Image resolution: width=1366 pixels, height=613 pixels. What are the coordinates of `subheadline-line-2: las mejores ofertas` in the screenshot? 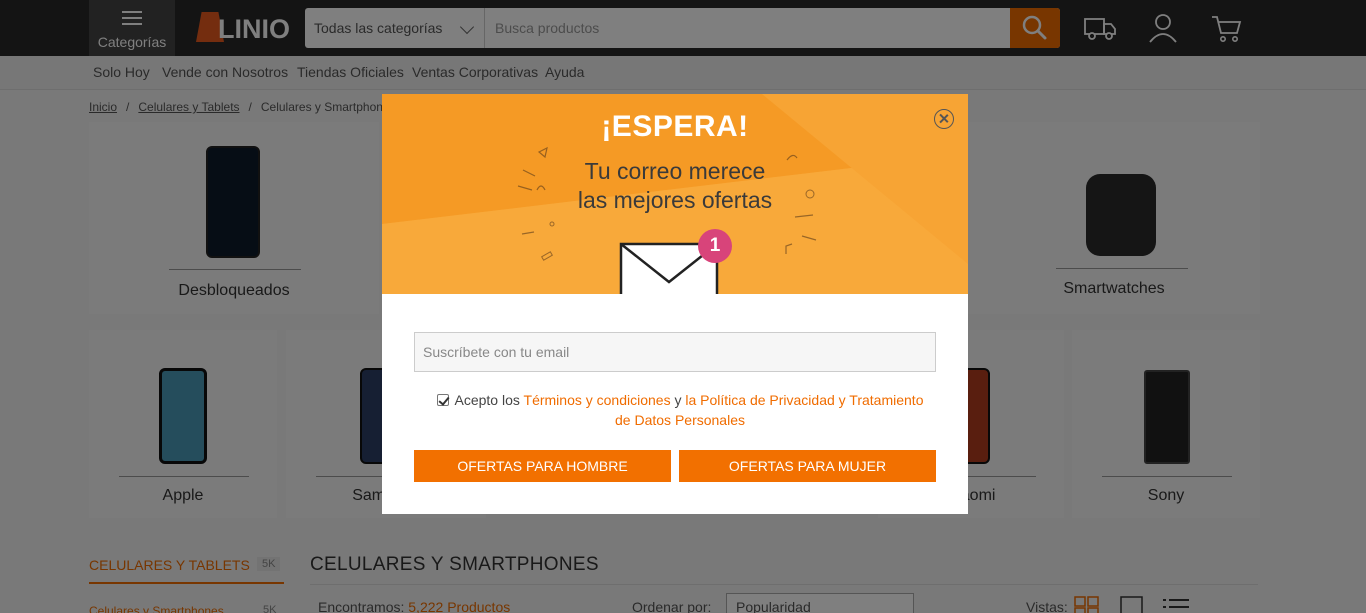 It's located at (675, 200).